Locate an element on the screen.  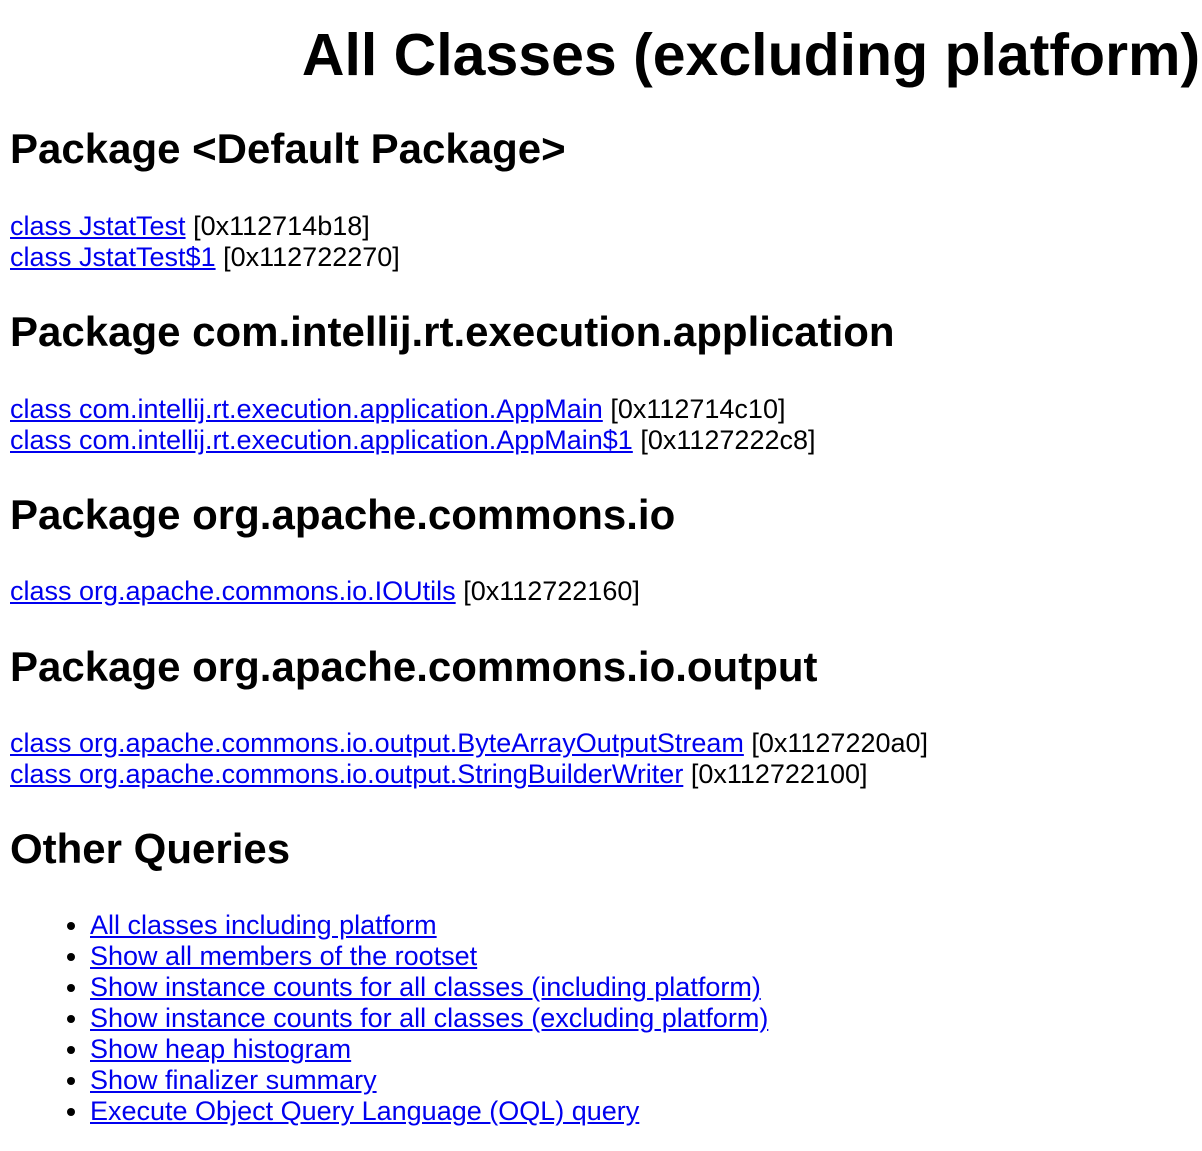
package-heading-commons-io: Package org.apache.commons.io is located at coordinates (343, 514).